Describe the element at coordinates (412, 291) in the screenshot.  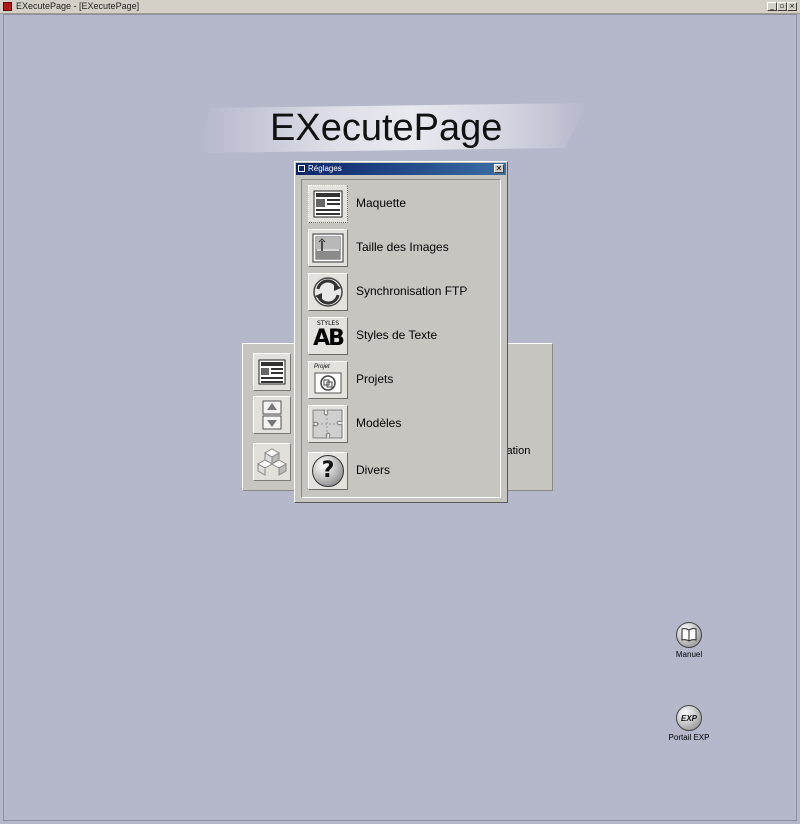
I see `menu-item-label: Synchronisation FTP` at that location.